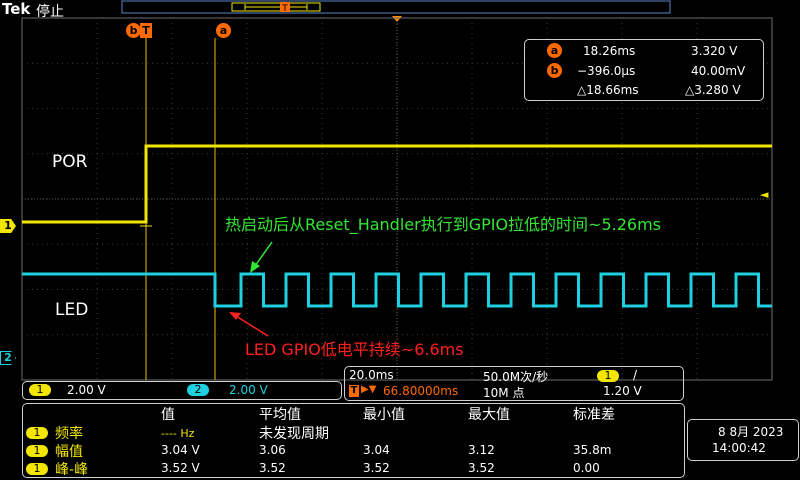 This screenshot has width=800, height=480. Describe the element at coordinates (609, 51) in the screenshot. I see `cursor-a-time: 18.26ms` at that location.